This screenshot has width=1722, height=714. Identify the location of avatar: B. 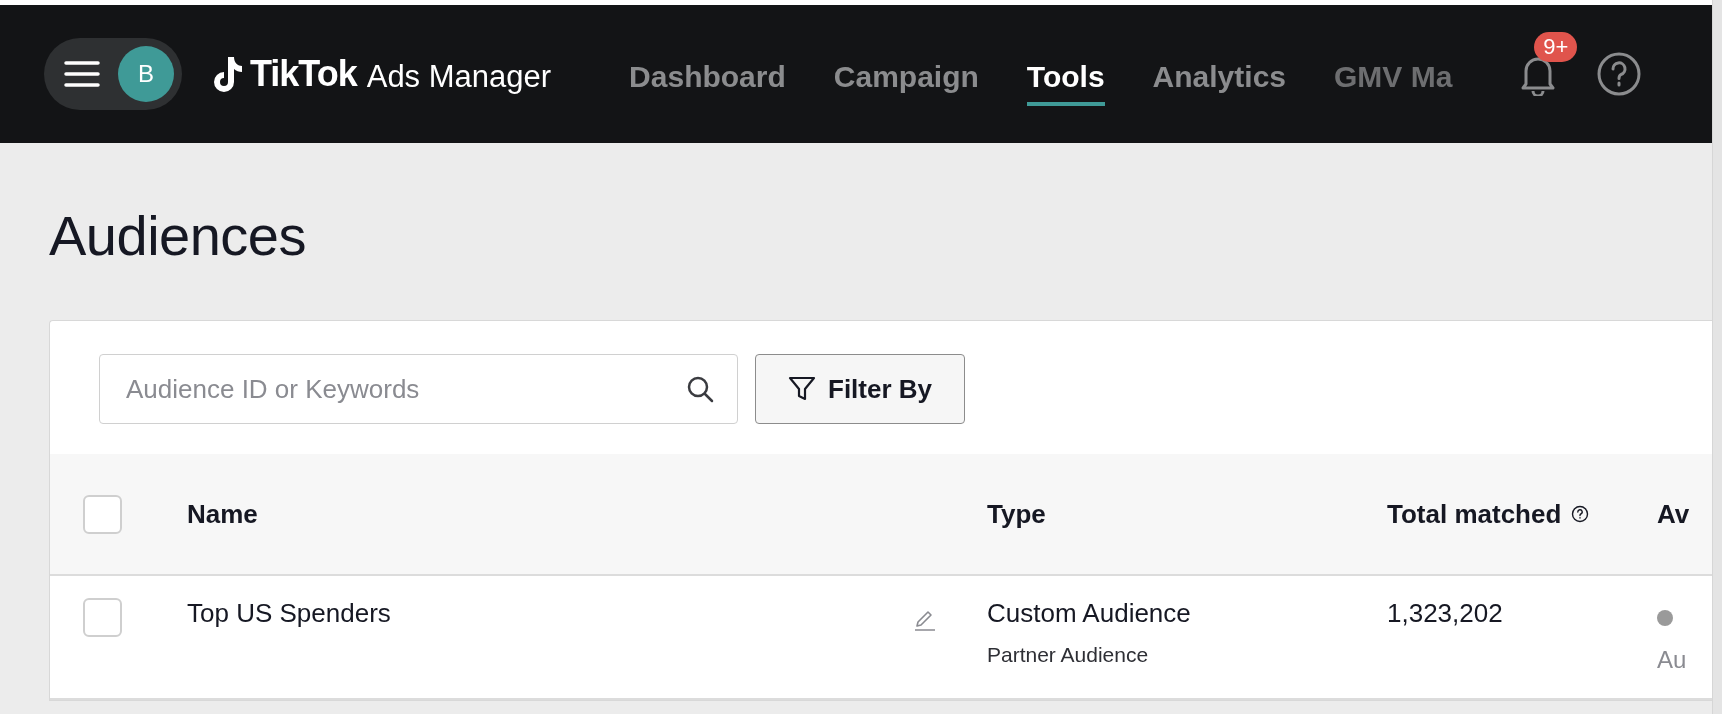
(146, 74).